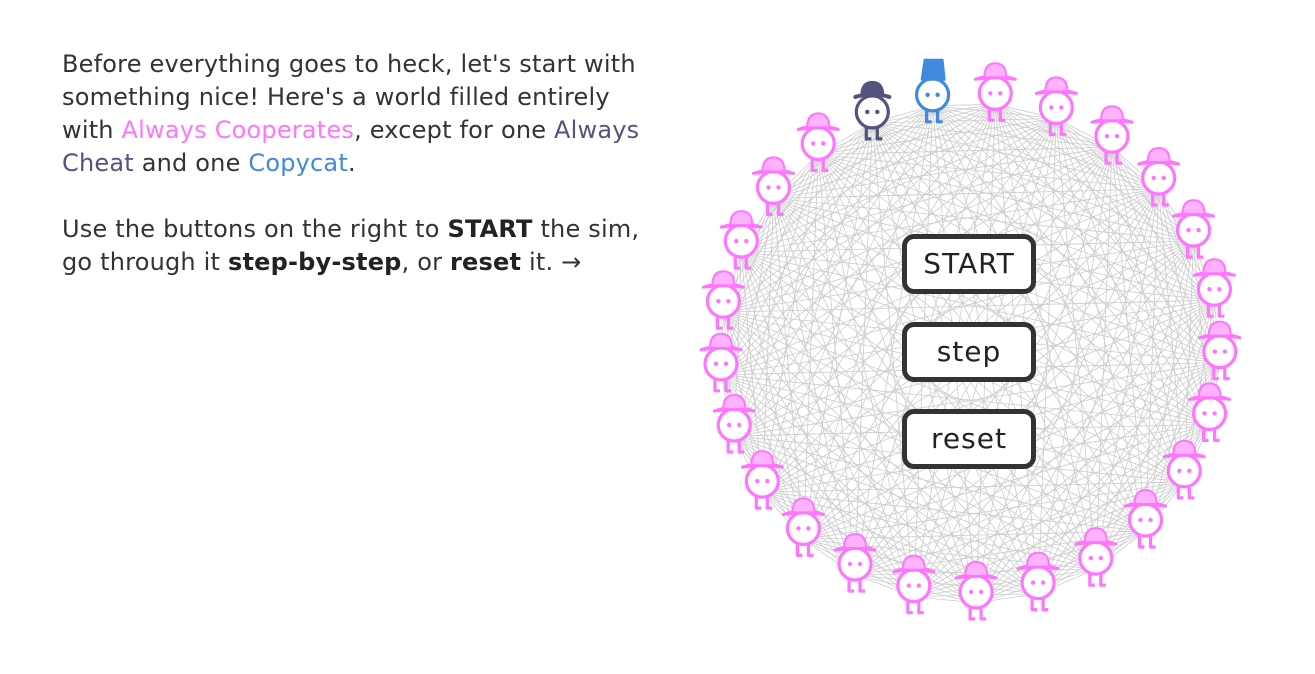  What do you see at coordinates (969, 439) in the screenshot?
I see `reset-button: reset` at bounding box center [969, 439].